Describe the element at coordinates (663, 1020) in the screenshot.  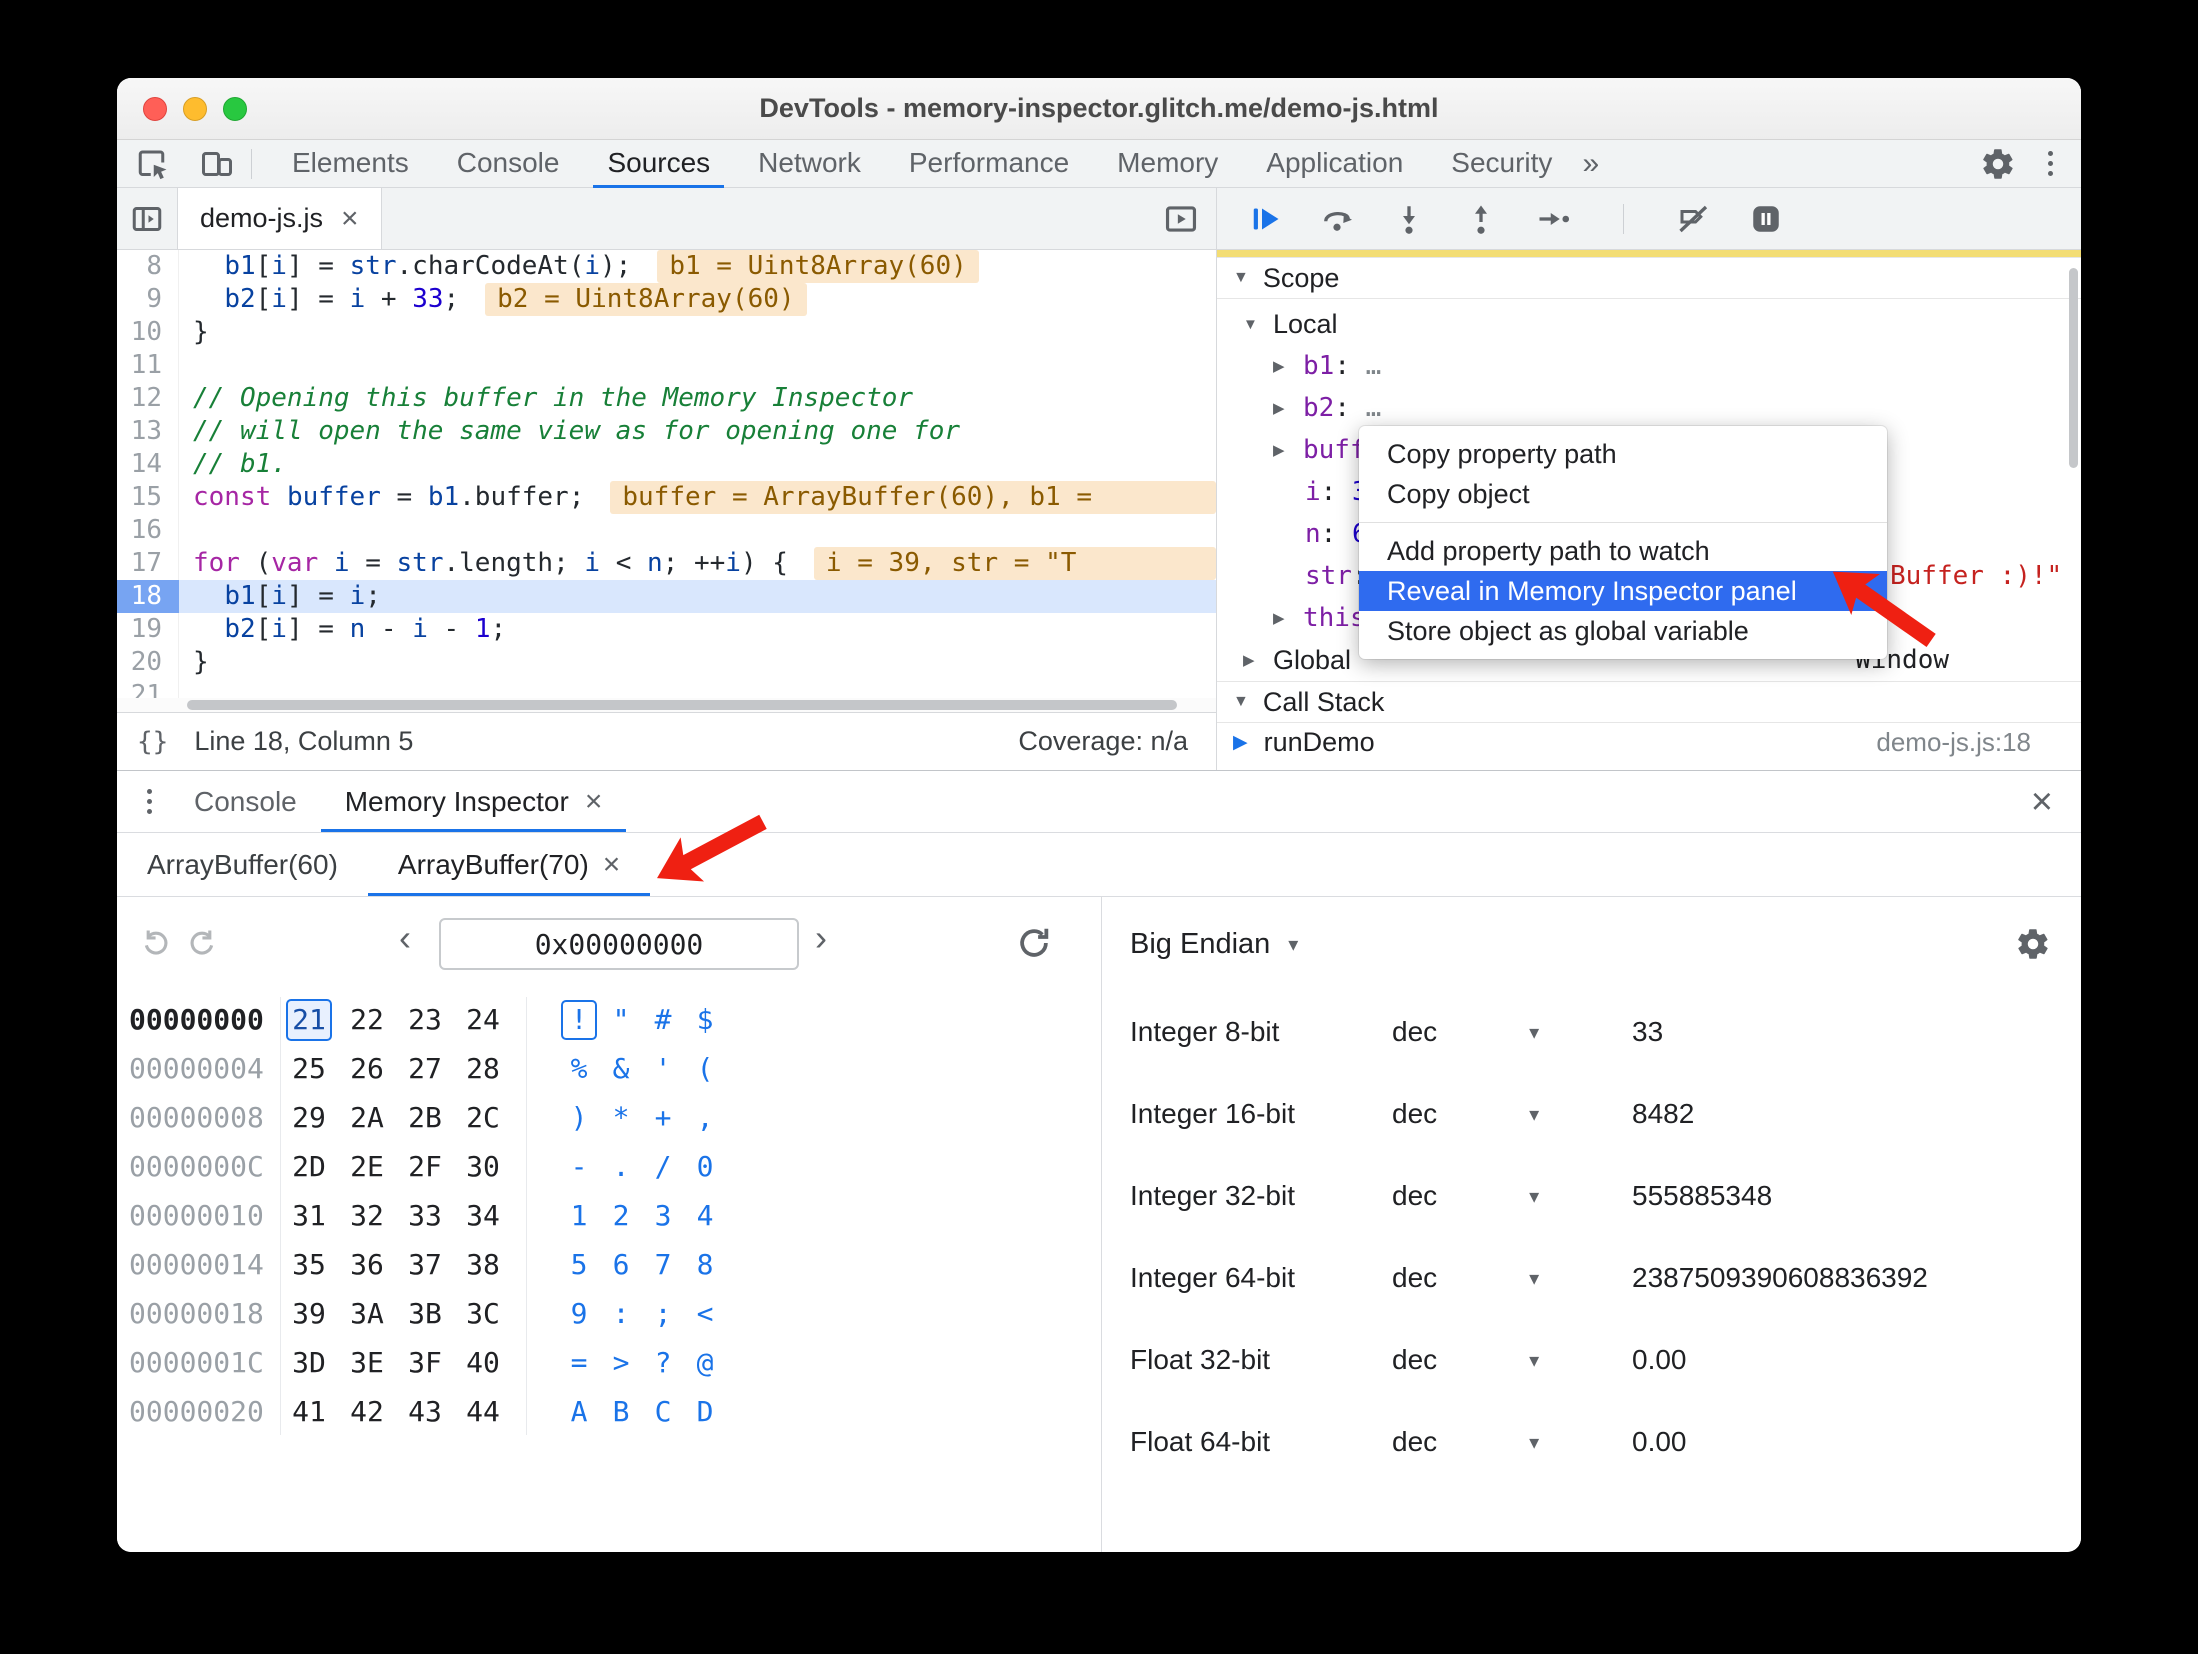
I see `ascii-char: #` at that location.